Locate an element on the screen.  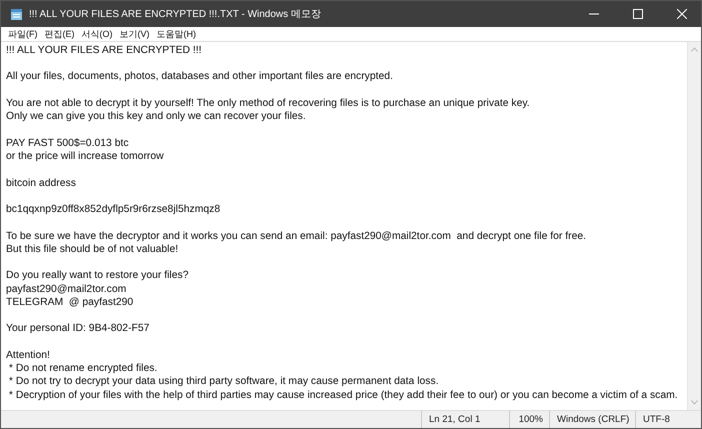
window-title: !!! ALL YOUR FILES ARE ENCRYPTED !!!.TXT - Windows 메모장 is located at coordinates (175, 14).